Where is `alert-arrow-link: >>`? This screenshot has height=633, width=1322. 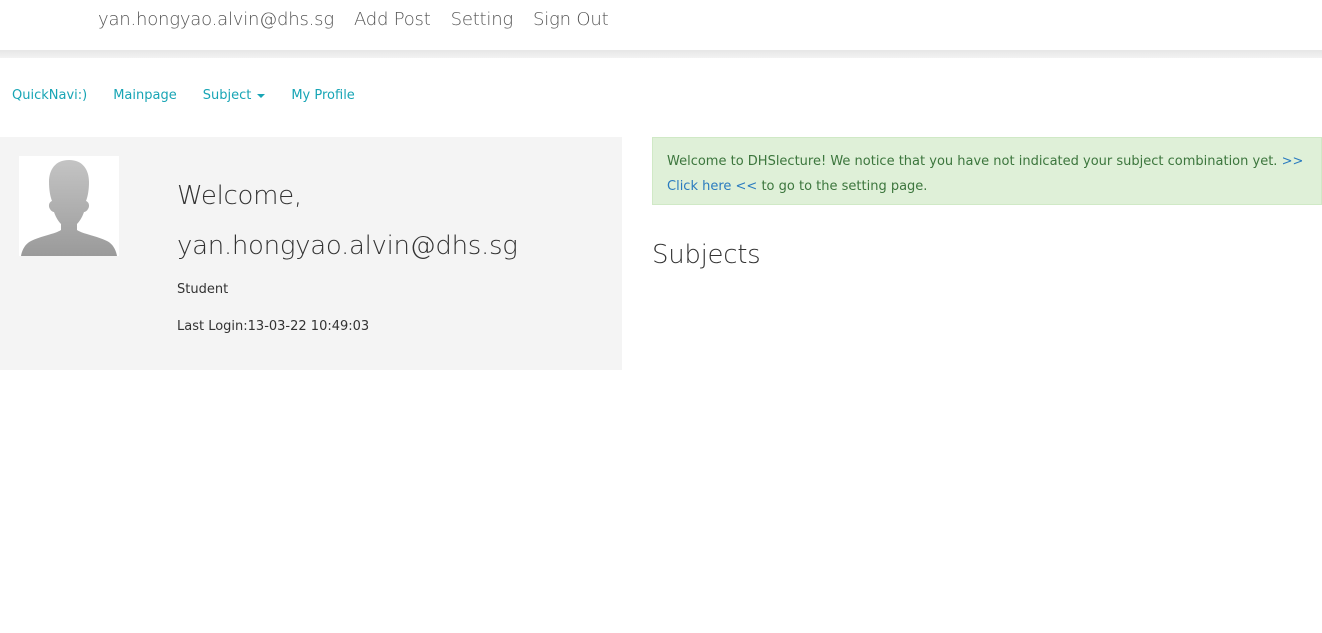
alert-arrow-link: >> is located at coordinates (1293, 161).